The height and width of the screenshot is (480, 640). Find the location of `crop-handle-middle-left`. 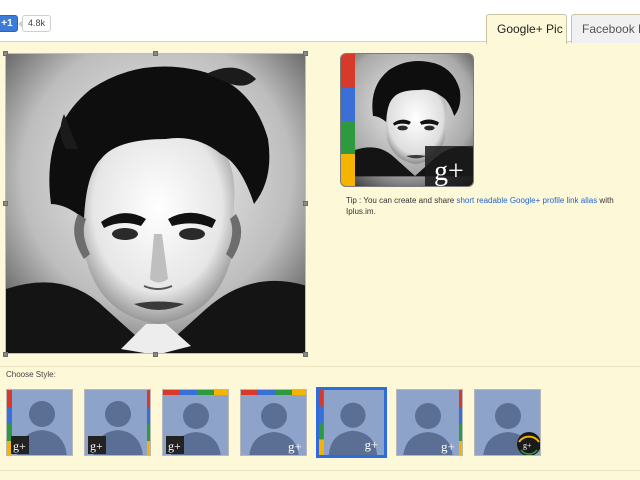

crop-handle-middle-left is located at coordinates (5, 203).